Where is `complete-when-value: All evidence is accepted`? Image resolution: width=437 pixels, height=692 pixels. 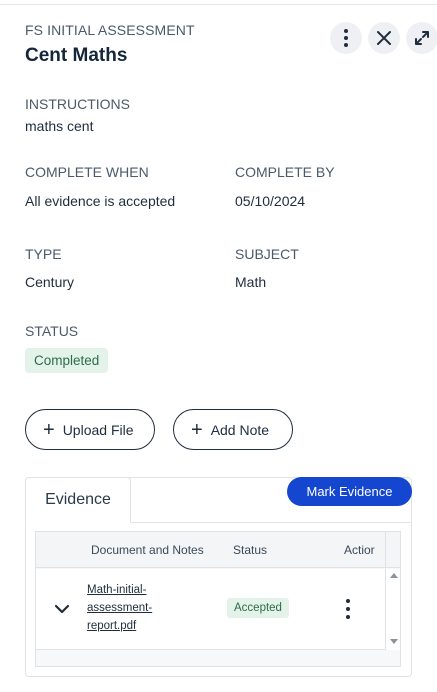
complete-when-value: All evidence is accepted is located at coordinates (100, 201).